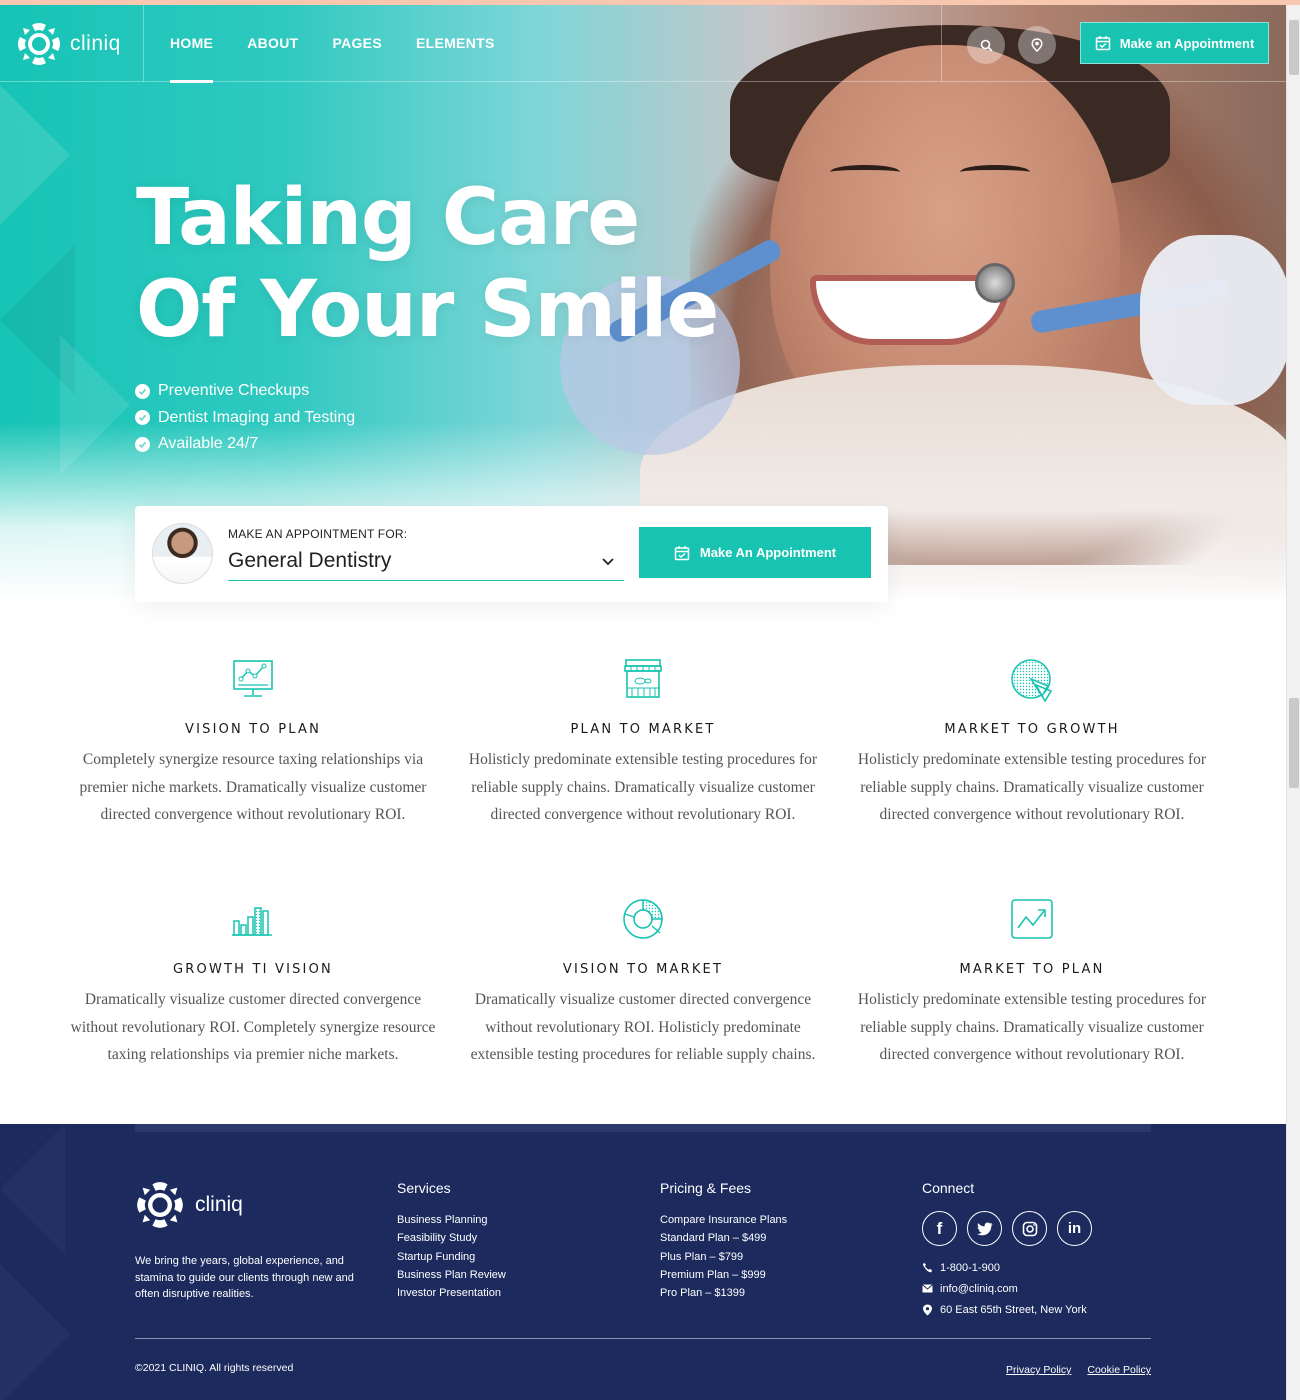  I want to click on contact-address: 60 East 65th Street, New York, so click(1007, 1309).